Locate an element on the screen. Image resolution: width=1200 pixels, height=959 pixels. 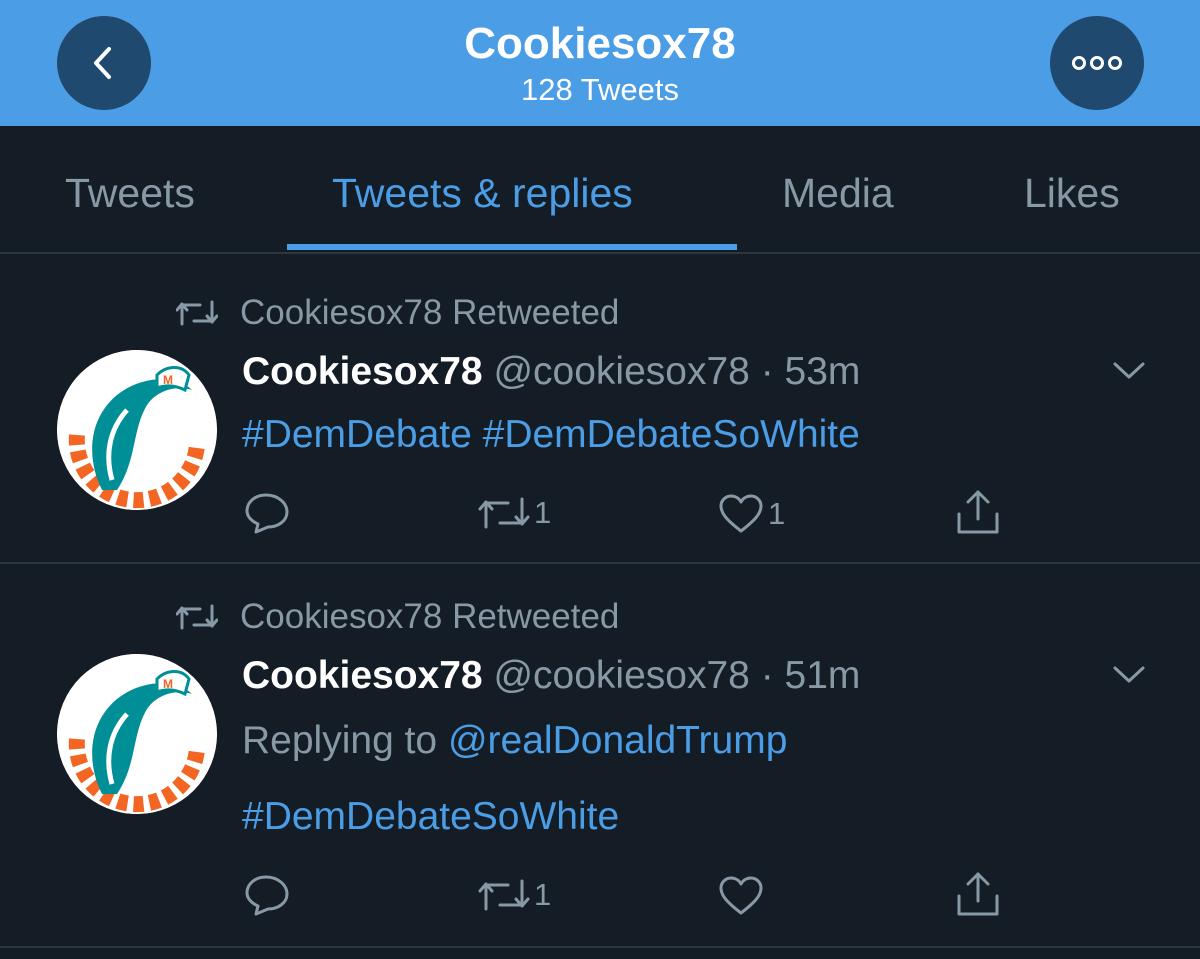
more-button is located at coordinates (1097, 63).